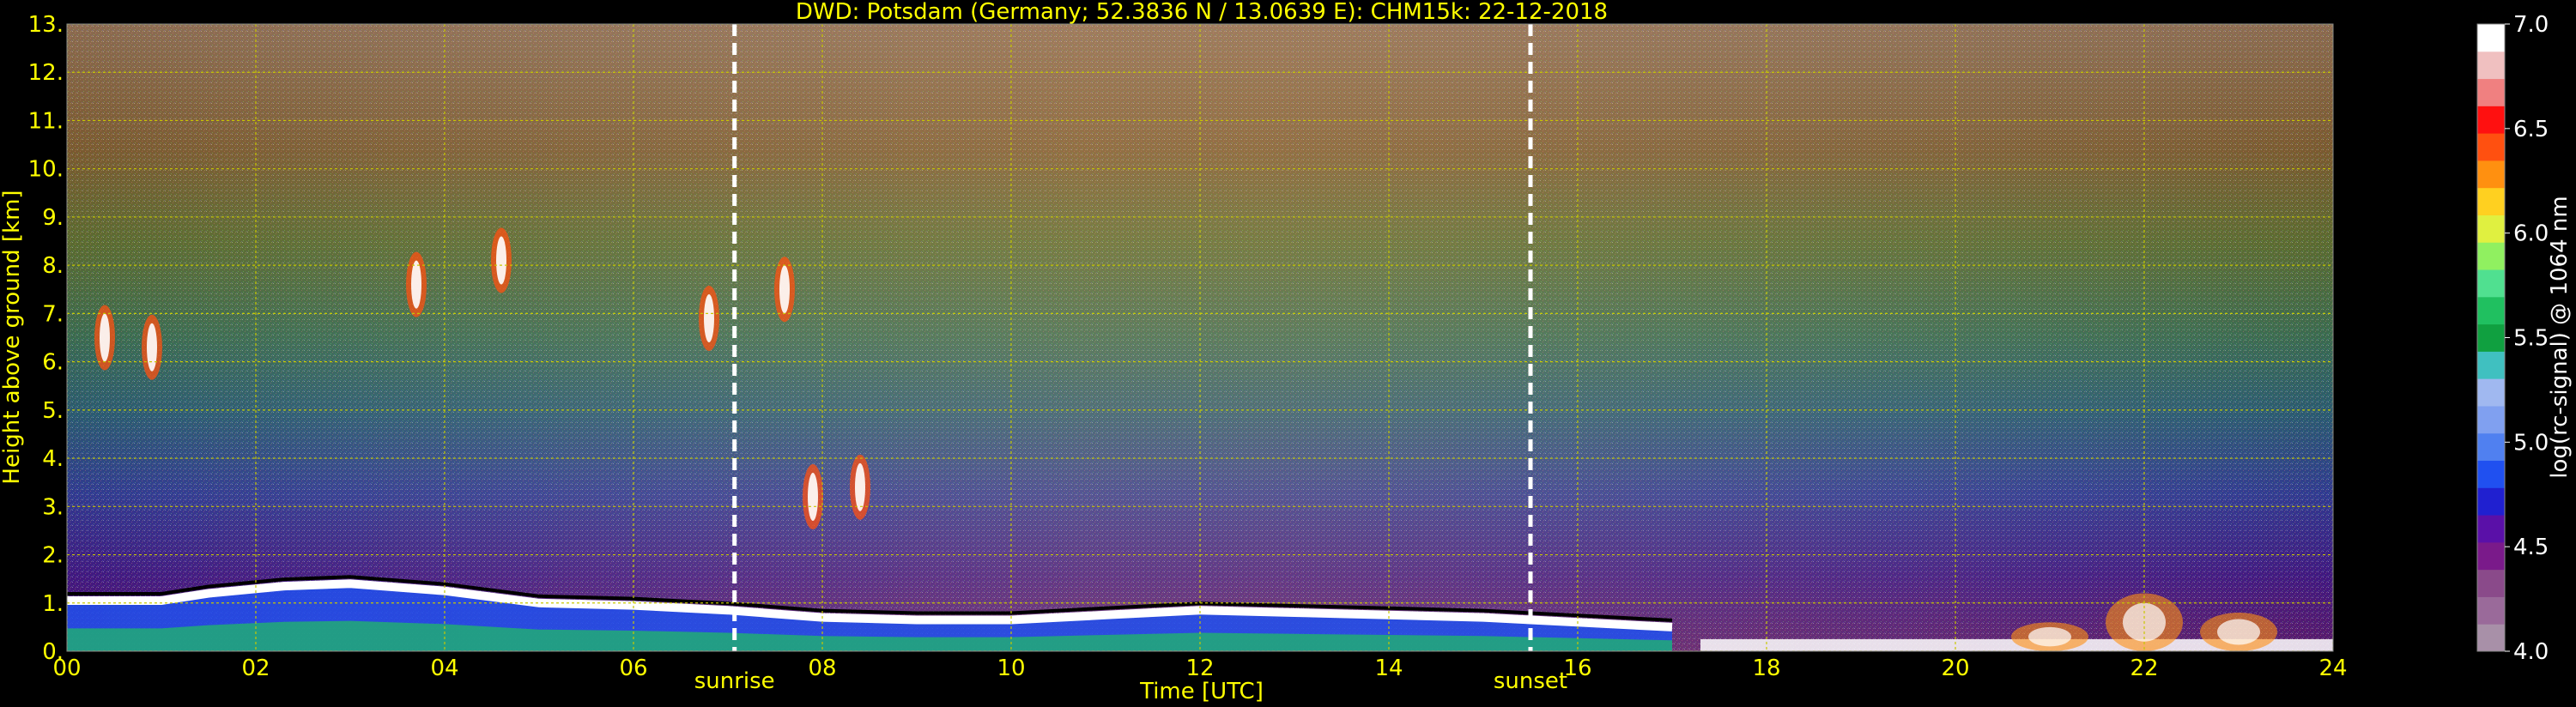 The height and width of the screenshot is (707, 2576). I want to click on x-tick-labels: 00 02 04 06 08 10 12 14 16 18 20 22 24, so click(1199, 668).